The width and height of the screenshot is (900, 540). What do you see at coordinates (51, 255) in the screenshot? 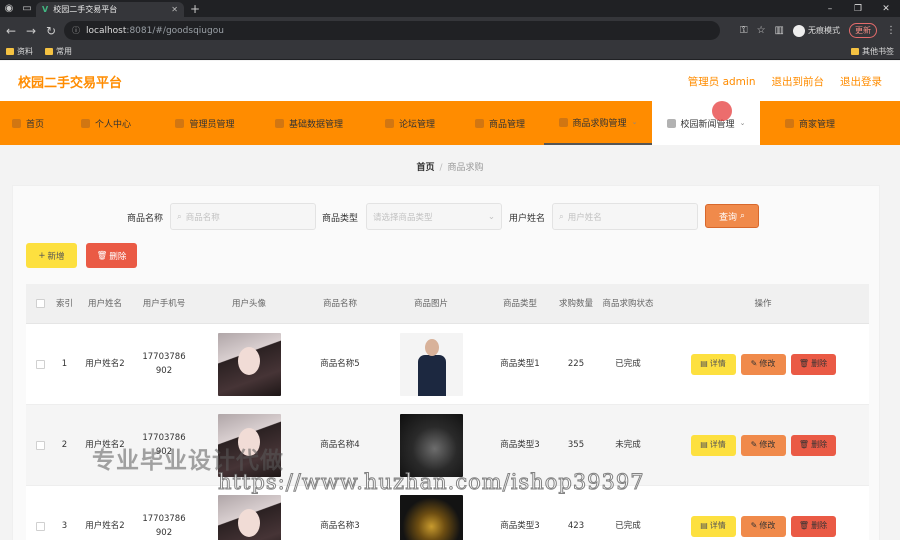
I see `add-button: + 新增` at bounding box center [51, 255].